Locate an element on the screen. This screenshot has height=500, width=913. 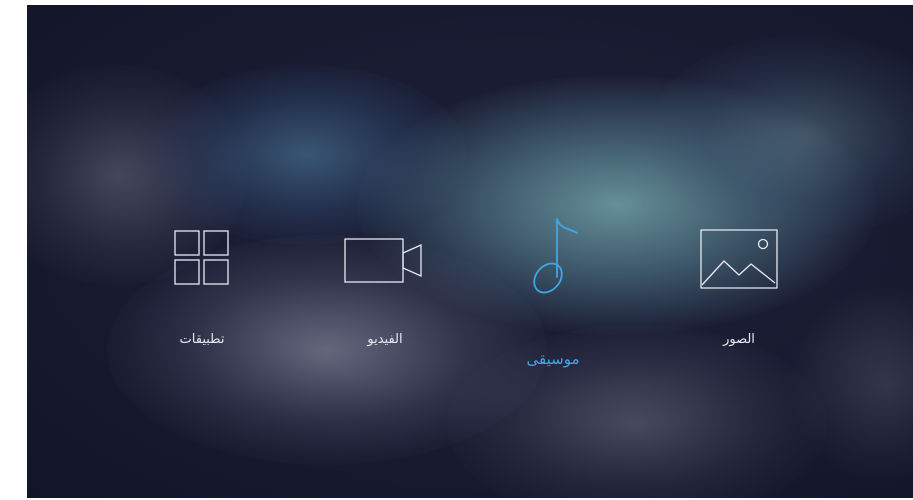
menu-item-label: الصور is located at coordinates (739, 339).